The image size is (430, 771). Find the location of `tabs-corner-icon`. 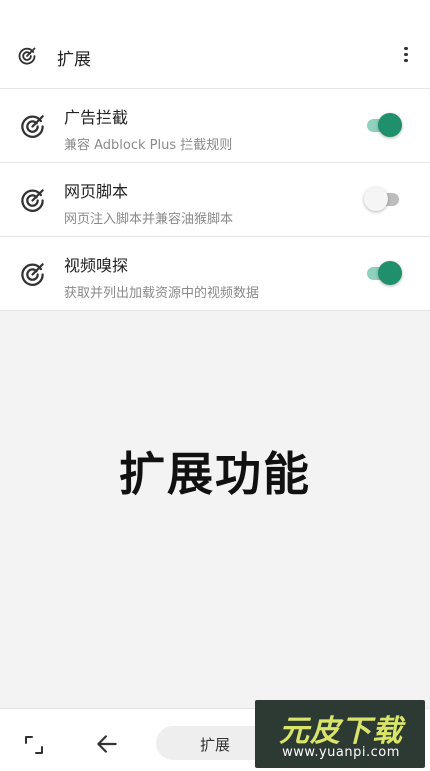

tabs-corner-icon is located at coordinates (34, 745).